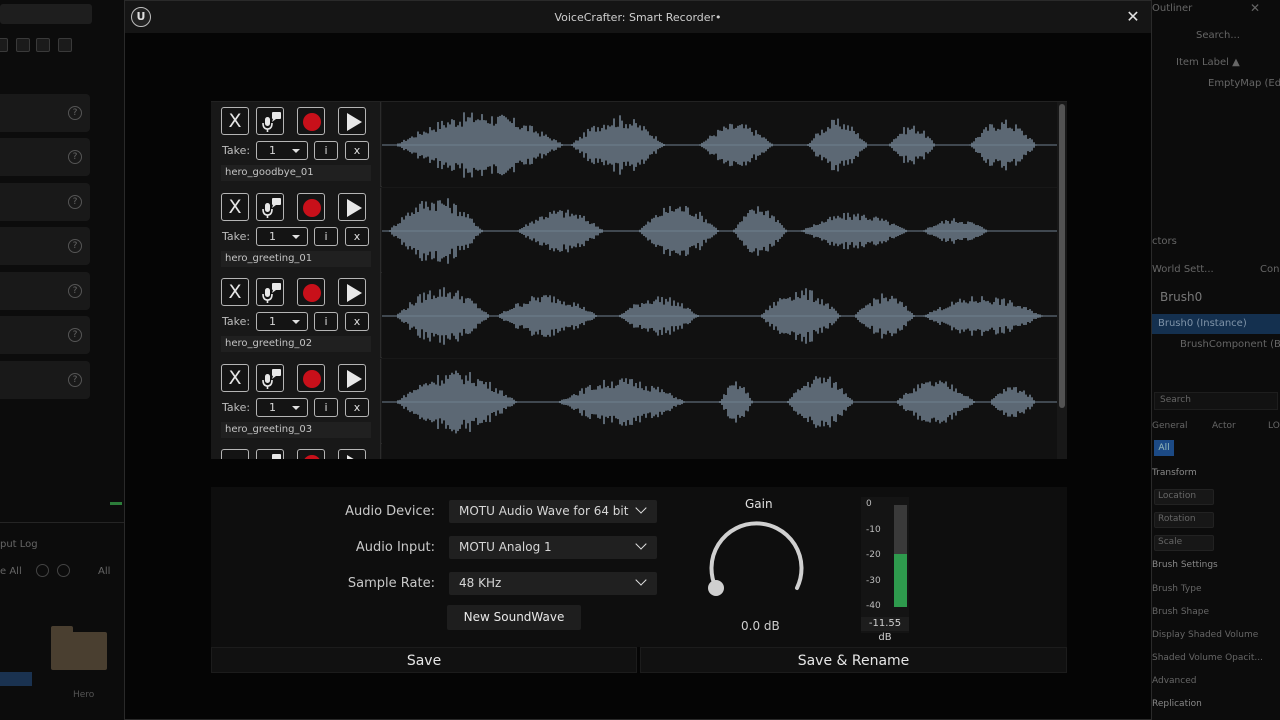 The height and width of the screenshot is (720, 1280). I want to click on track-row: X Take: 1 i x hero_greeting_01, so click(634, 230).